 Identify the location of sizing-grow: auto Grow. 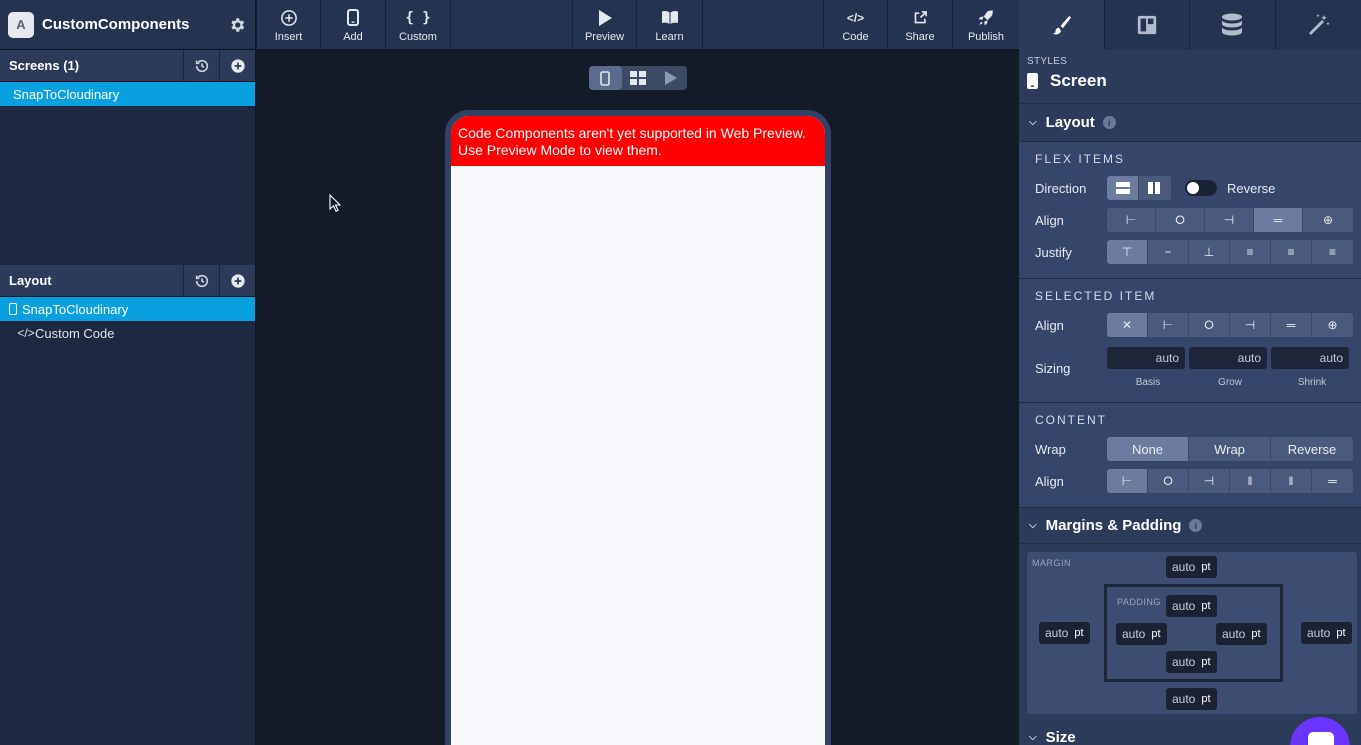
(1230, 367).